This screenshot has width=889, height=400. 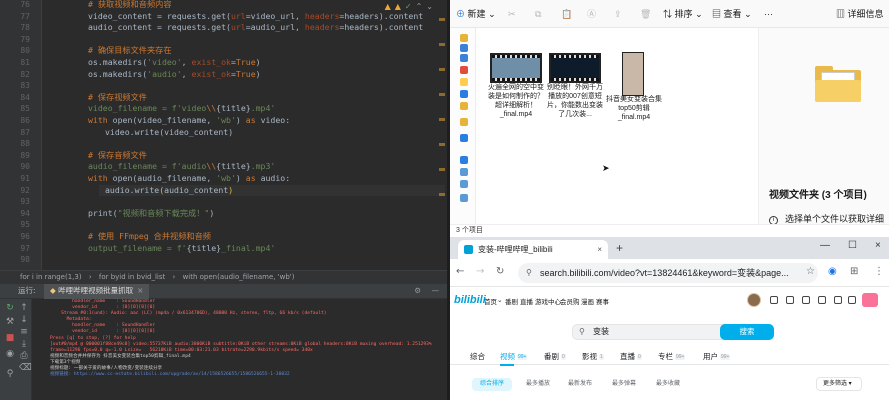 What do you see at coordinates (593, 356) in the screenshot?
I see `tab-movie: 影视 1` at bounding box center [593, 356].